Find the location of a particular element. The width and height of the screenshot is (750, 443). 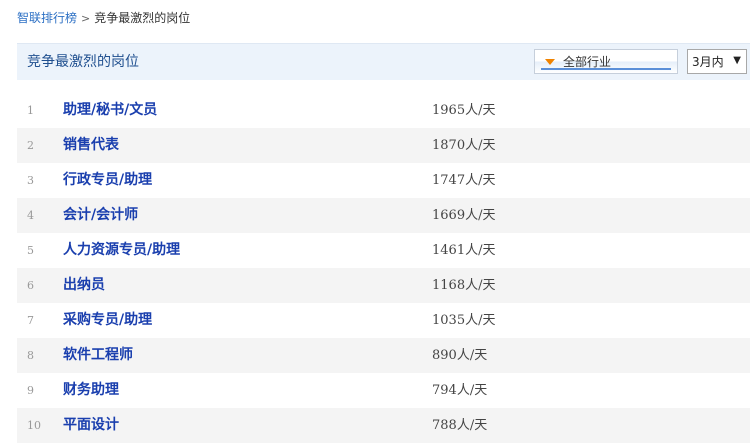

breadcrumb: 智联排行榜 > 竞争最激烈的岗位 is located at coordinates (103, 18).